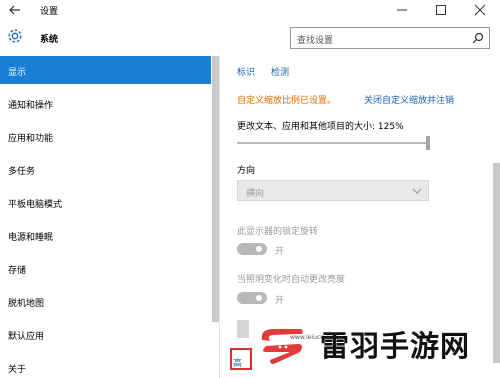  Describe the element at coordinates (332, 143) in the screenshot. I see `size-slider` at that location.